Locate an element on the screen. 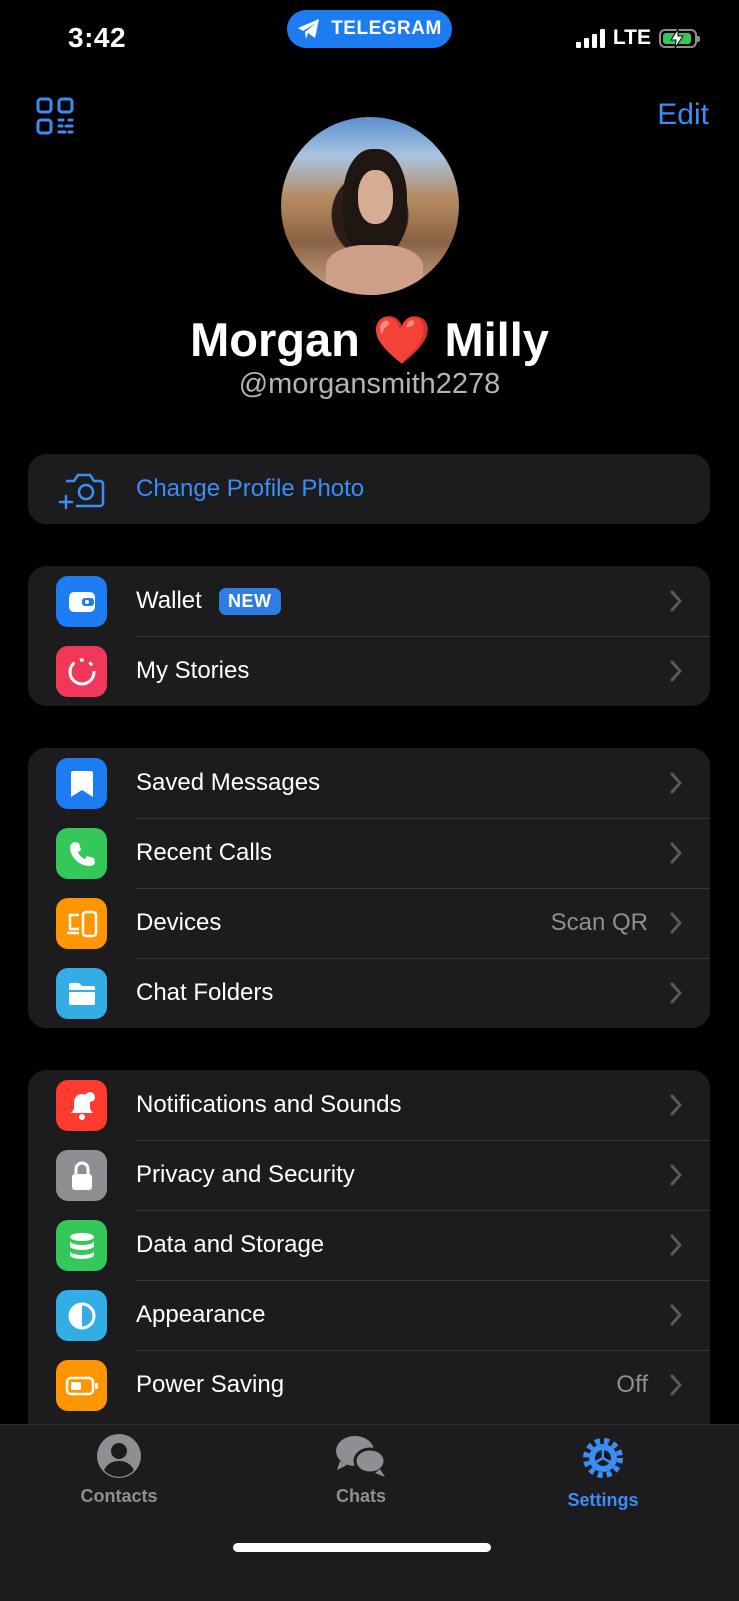  status-bar: 3:42 TELEGRAM LTE is located at coordinates (369, 40).